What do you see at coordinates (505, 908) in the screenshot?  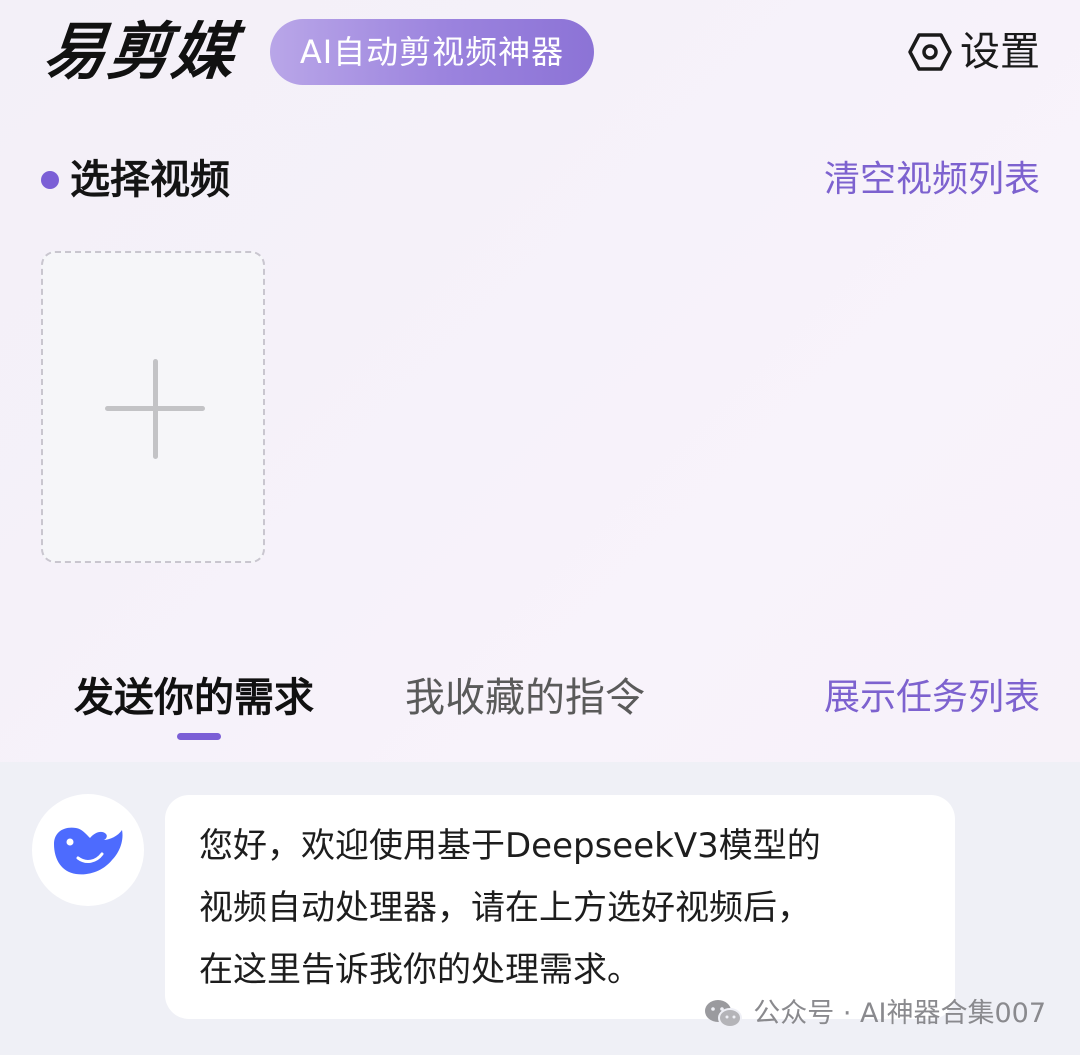 I see `message-line: 视频自动处理器，请在上方选好视频后，` at bounding box center [505, 908].